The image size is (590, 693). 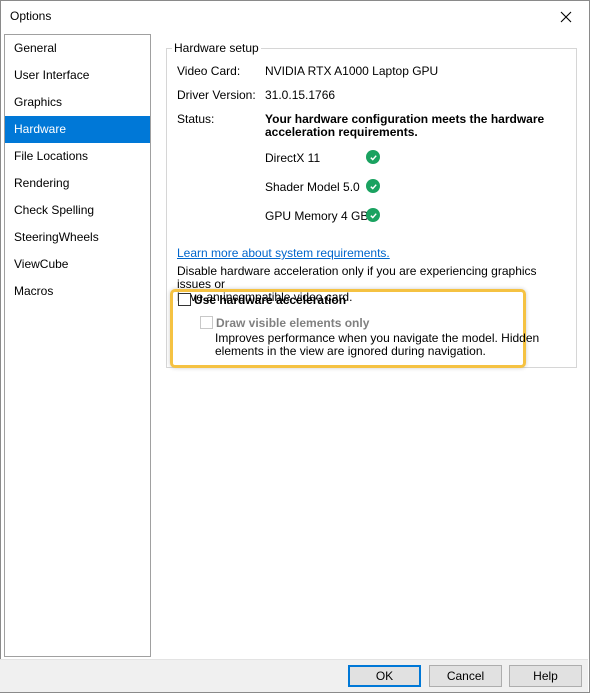 What do you see at coordinates (206, 322) in the screenshot?
I see `draw-visible-elements-checkbox` at bounding box center [206, 322].